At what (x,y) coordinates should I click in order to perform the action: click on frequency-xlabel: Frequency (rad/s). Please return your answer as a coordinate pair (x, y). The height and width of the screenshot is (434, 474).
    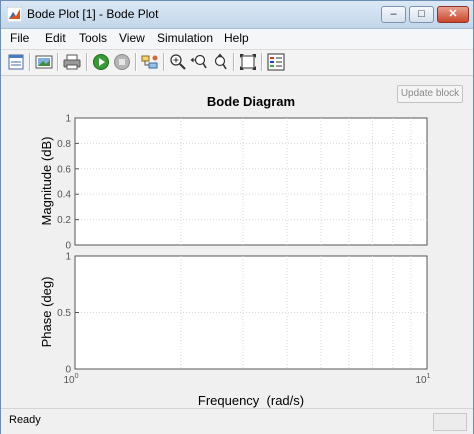
    Looking at the image, I should click on (251, 400).